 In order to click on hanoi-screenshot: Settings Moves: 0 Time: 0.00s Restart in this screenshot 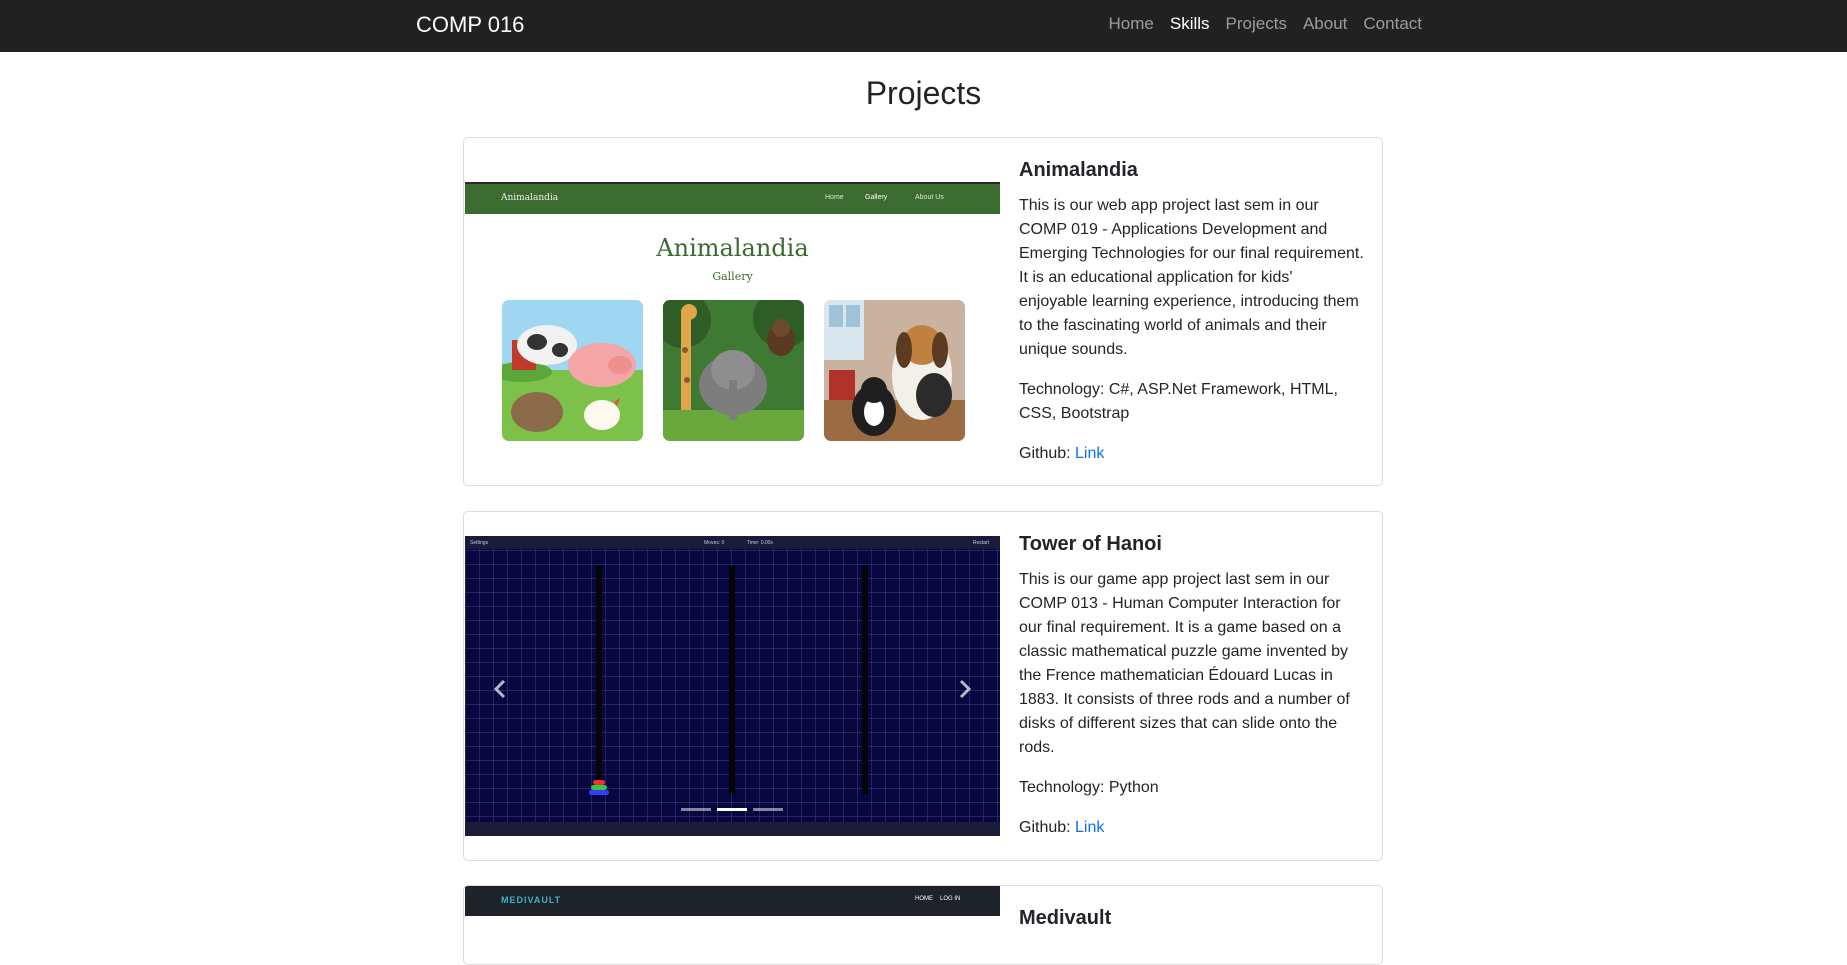, I will do `click(732, 686)`.